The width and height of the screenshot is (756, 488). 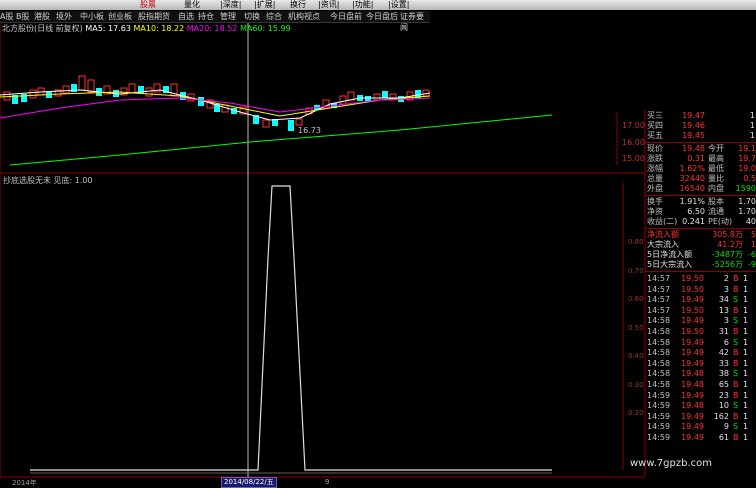 I want to click on ask-label: 买三, so click(x=655, y=115).